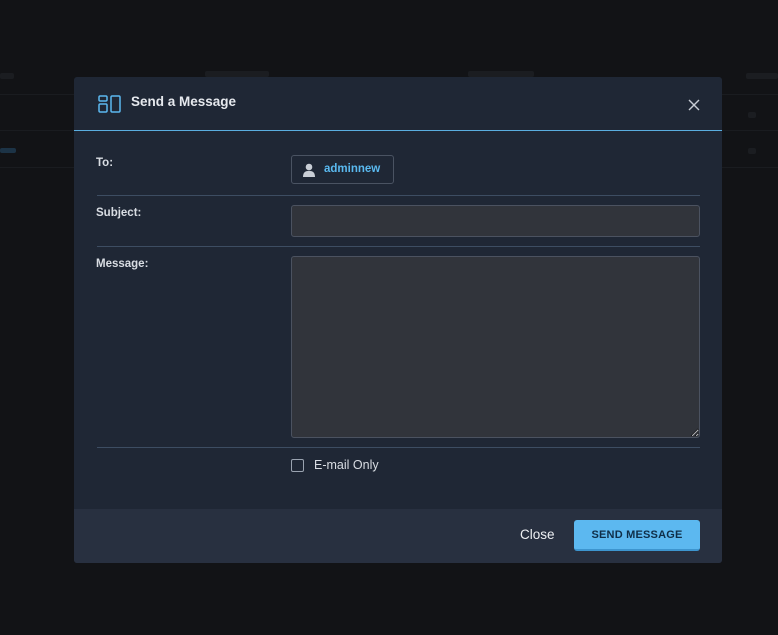  I want to click on dialog-footer: Close SEND MESSAGE, so click(398, 536).